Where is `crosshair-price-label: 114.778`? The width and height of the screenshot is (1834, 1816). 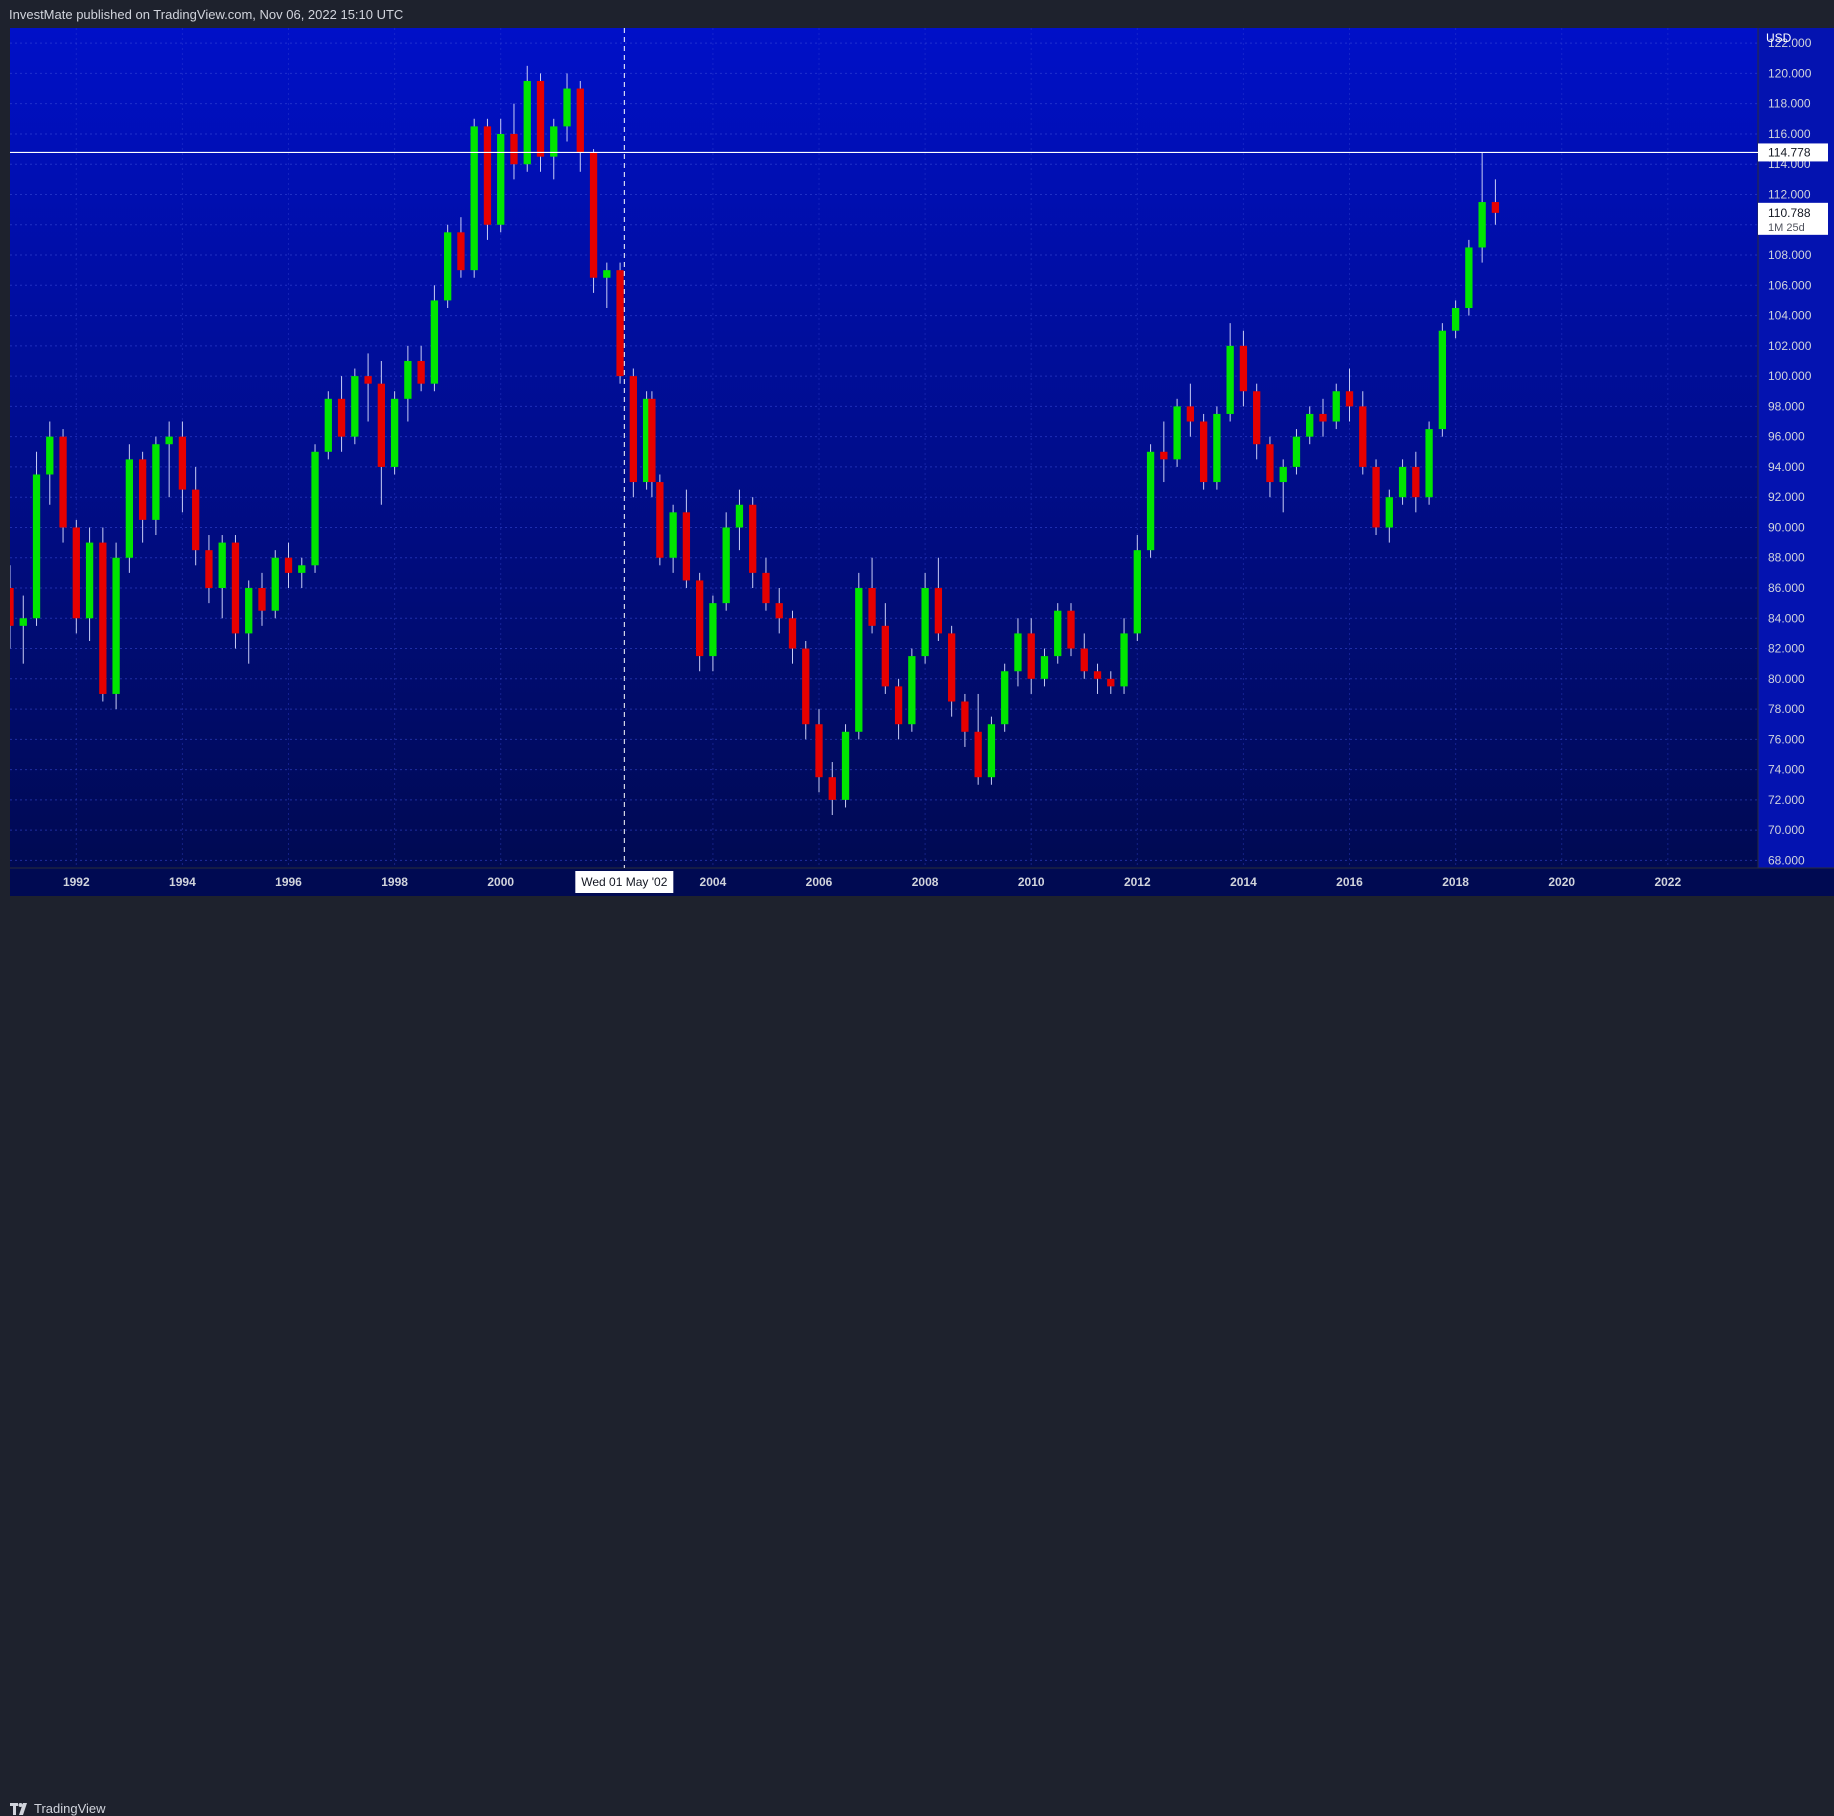 crosshair-price-label: 114.778 is located at coordinates (1789, 152).